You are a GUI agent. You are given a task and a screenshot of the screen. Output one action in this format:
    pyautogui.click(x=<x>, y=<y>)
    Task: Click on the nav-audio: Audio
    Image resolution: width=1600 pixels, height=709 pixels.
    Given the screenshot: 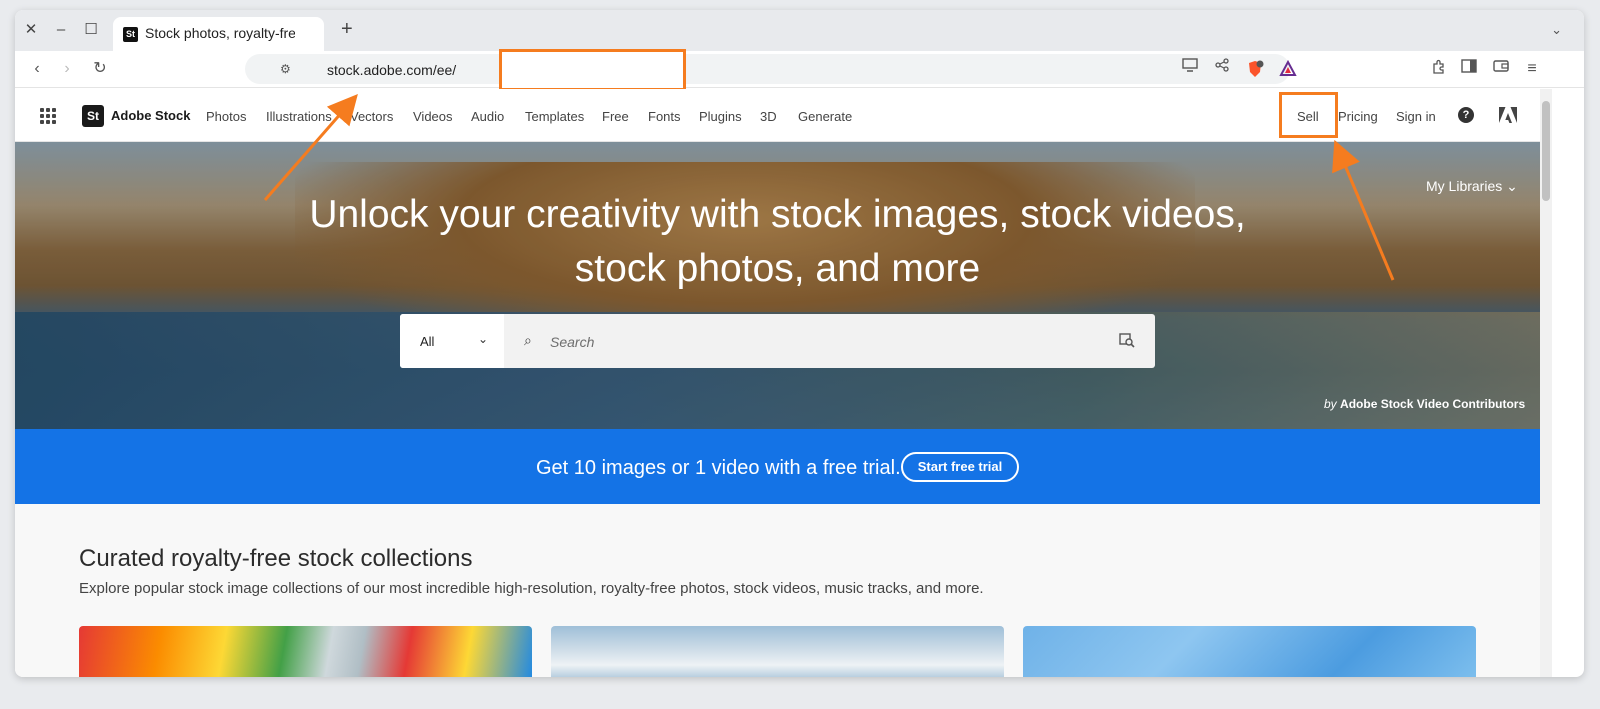 What is the action you would take?
    pyautogui.click(x=487, y=116)
    